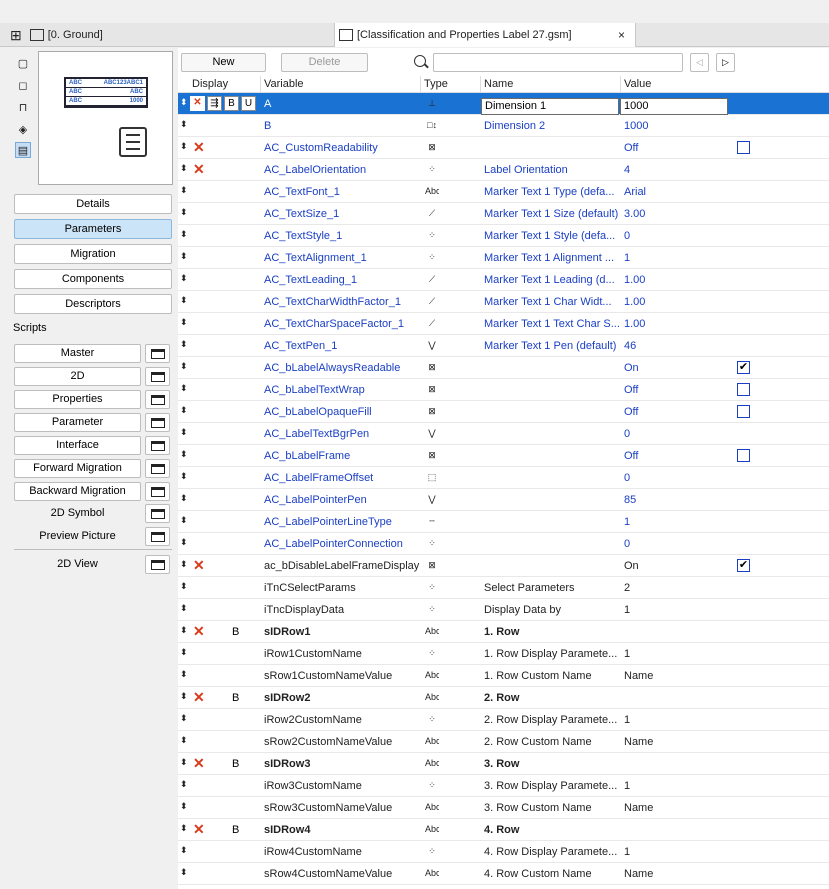 The image size is (829, 889). I want to click on delete-button: Delete, so click(324, 62).